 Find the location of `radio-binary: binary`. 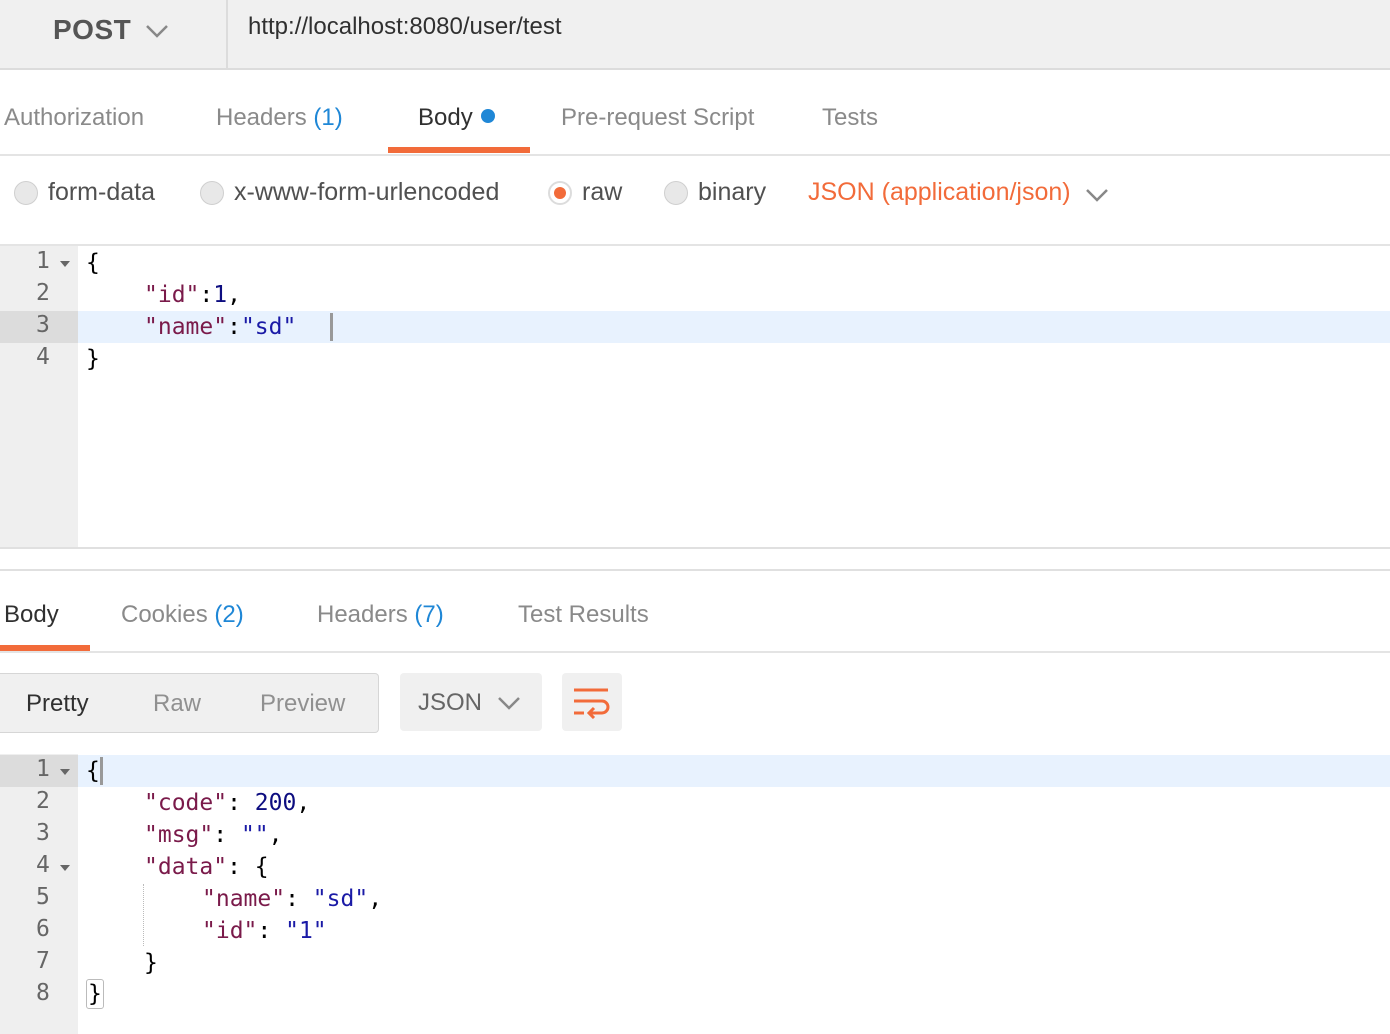

radio-binary: binary is located at coordinates (715, 192).